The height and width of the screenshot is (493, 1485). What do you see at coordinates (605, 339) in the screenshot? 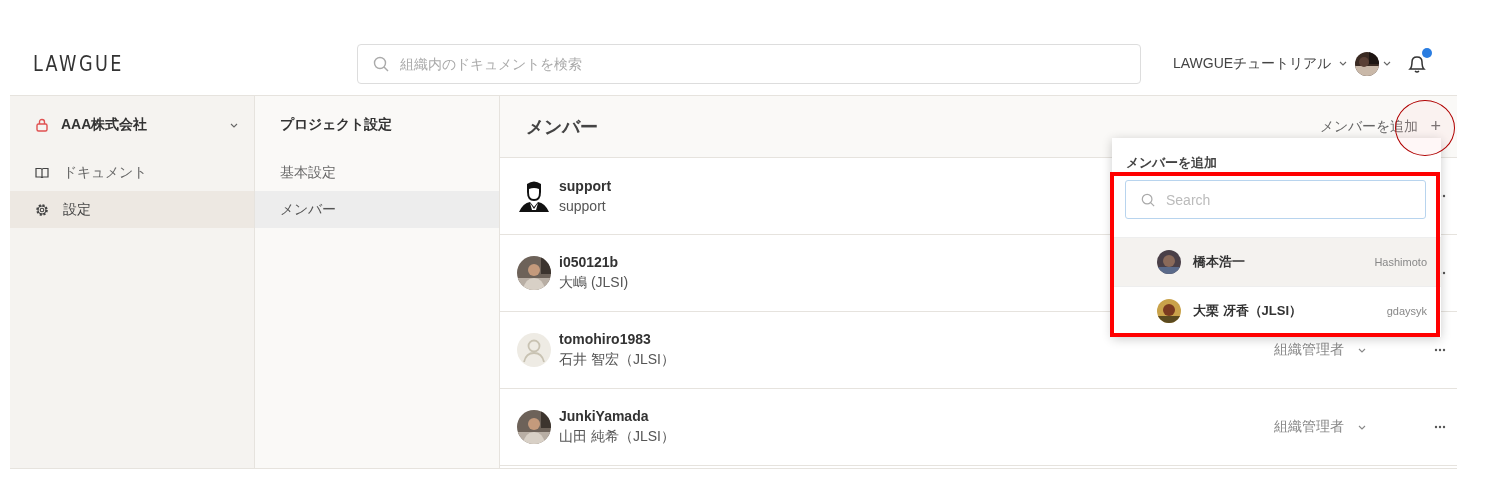
I see `member-username: tomohiro1983` at bounding box center [605, 339].